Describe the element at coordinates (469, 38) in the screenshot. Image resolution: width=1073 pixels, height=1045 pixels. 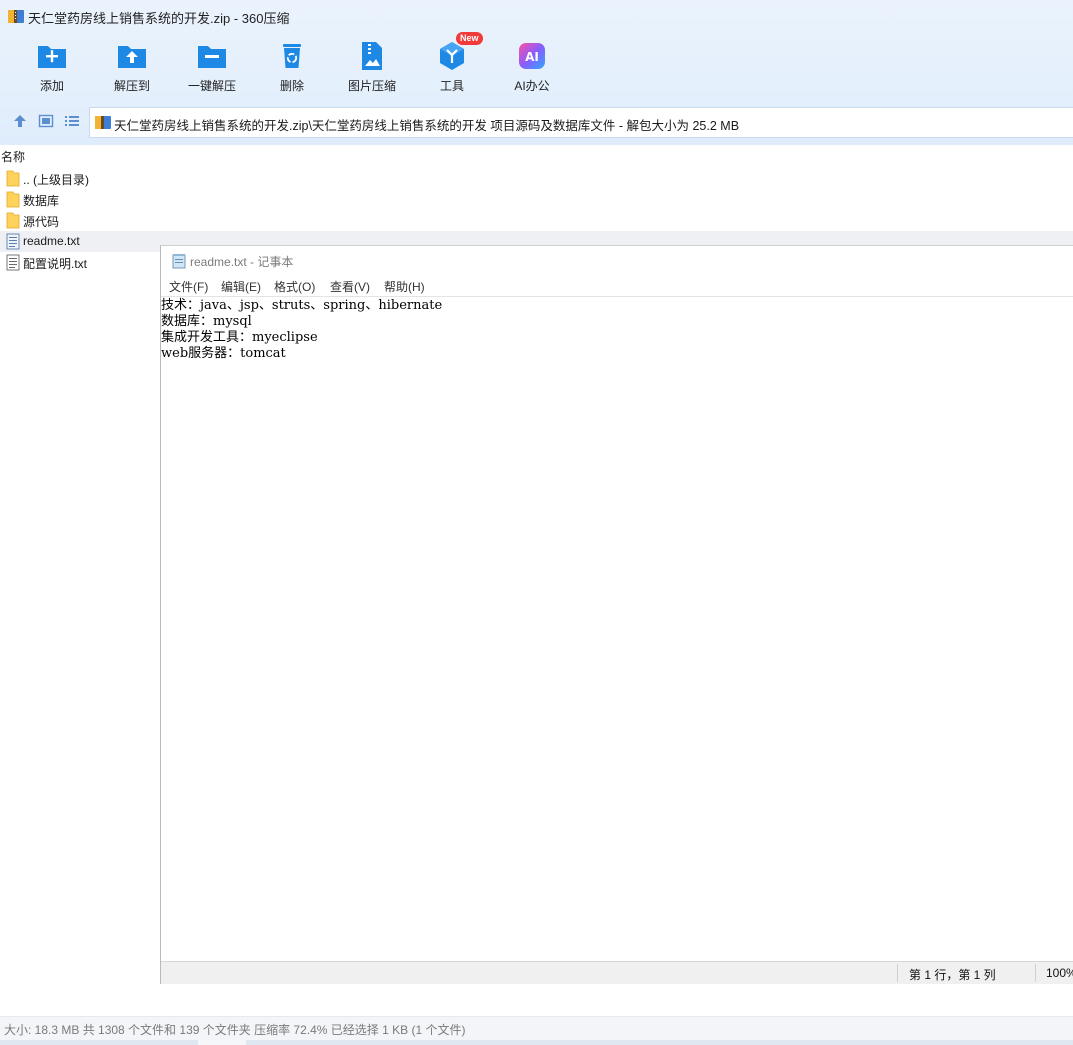
I see `new-badge: New` at that location.